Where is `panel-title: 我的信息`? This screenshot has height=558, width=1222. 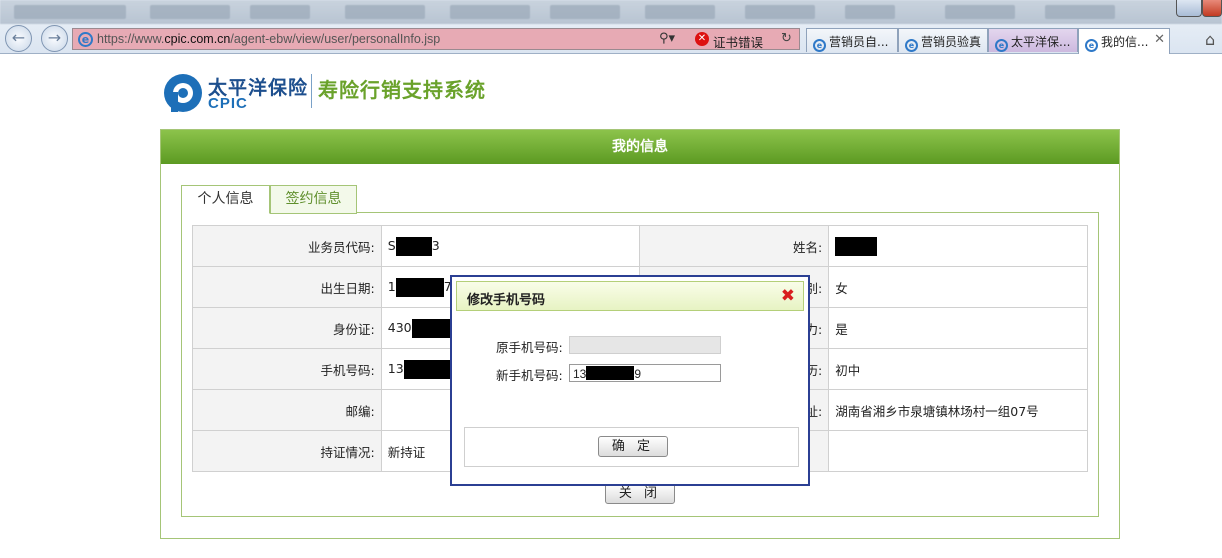 panel-title: 我的信息 is located at coordinates (640, 147).